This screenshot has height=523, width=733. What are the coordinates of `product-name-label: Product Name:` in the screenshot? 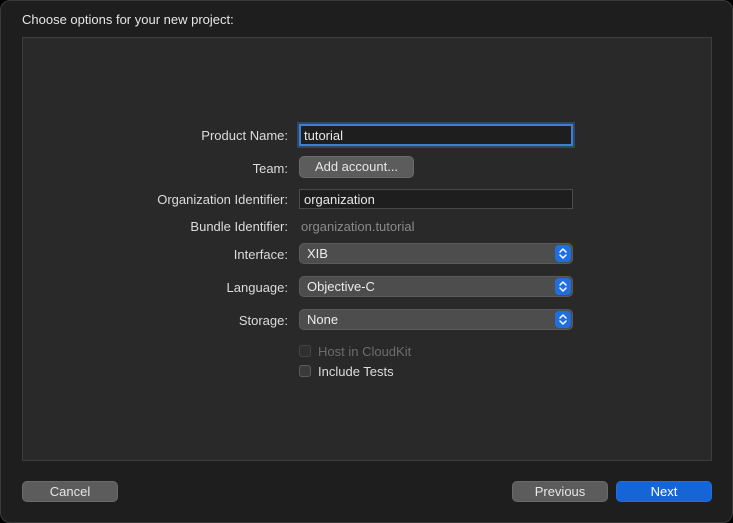 It's located at (244, 135).